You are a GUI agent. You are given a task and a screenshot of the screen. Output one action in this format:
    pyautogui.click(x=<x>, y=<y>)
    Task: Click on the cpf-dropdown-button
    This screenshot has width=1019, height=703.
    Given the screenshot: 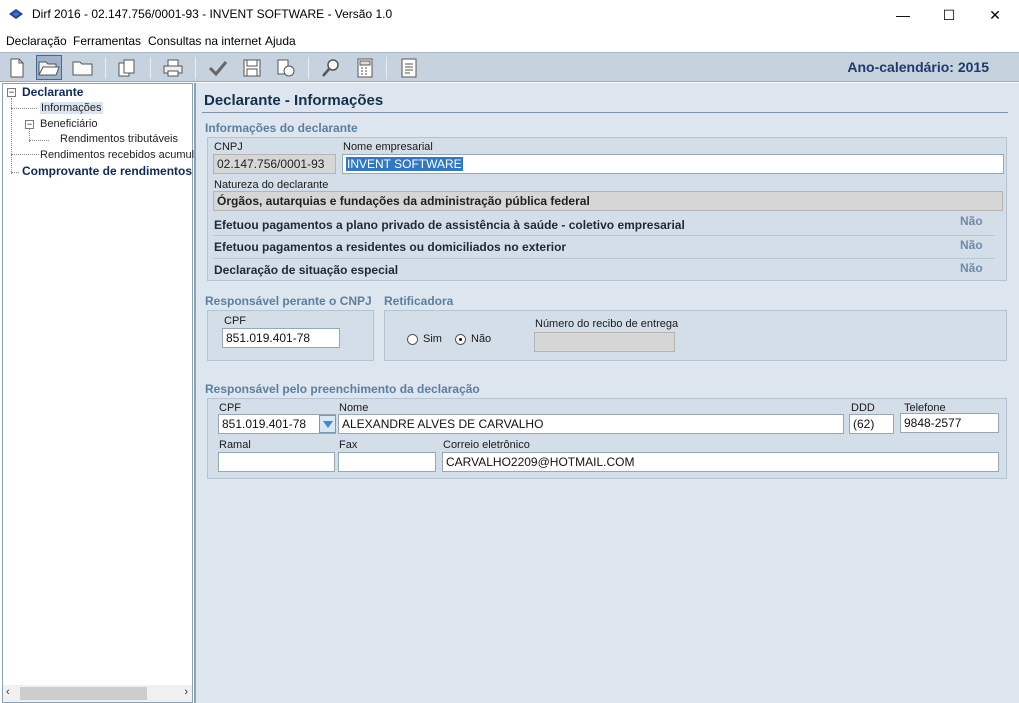 What is the action you would take?
    pyautogui.click(x=327, y=424)
    